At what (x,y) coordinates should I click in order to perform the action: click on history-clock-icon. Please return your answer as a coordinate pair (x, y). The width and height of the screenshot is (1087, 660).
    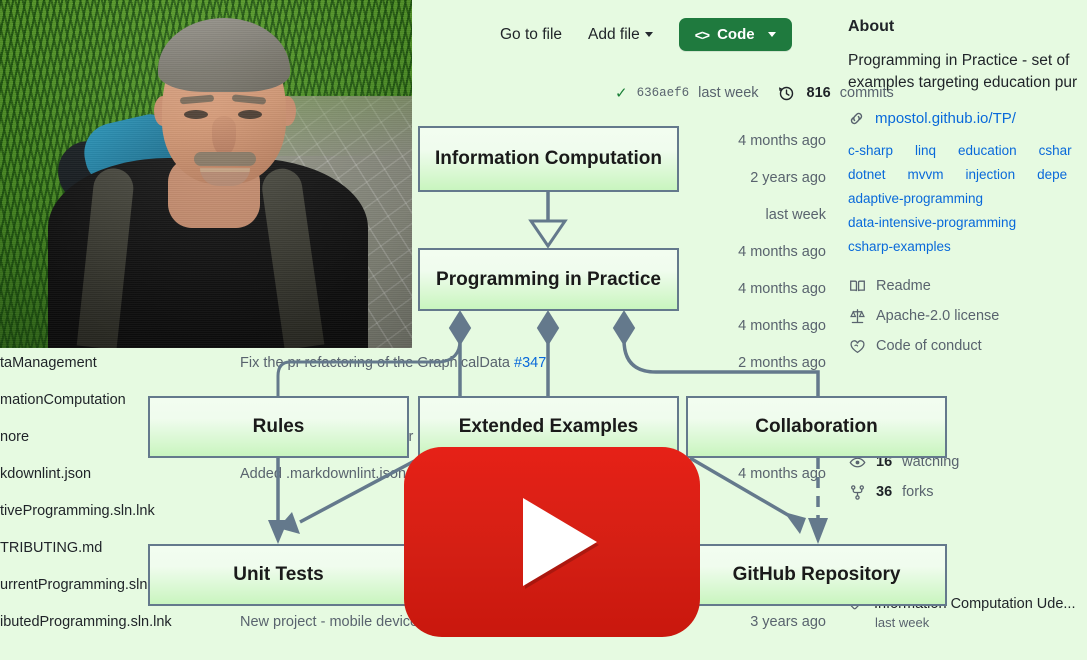
    Looking at the image, I should click on (786, 93).